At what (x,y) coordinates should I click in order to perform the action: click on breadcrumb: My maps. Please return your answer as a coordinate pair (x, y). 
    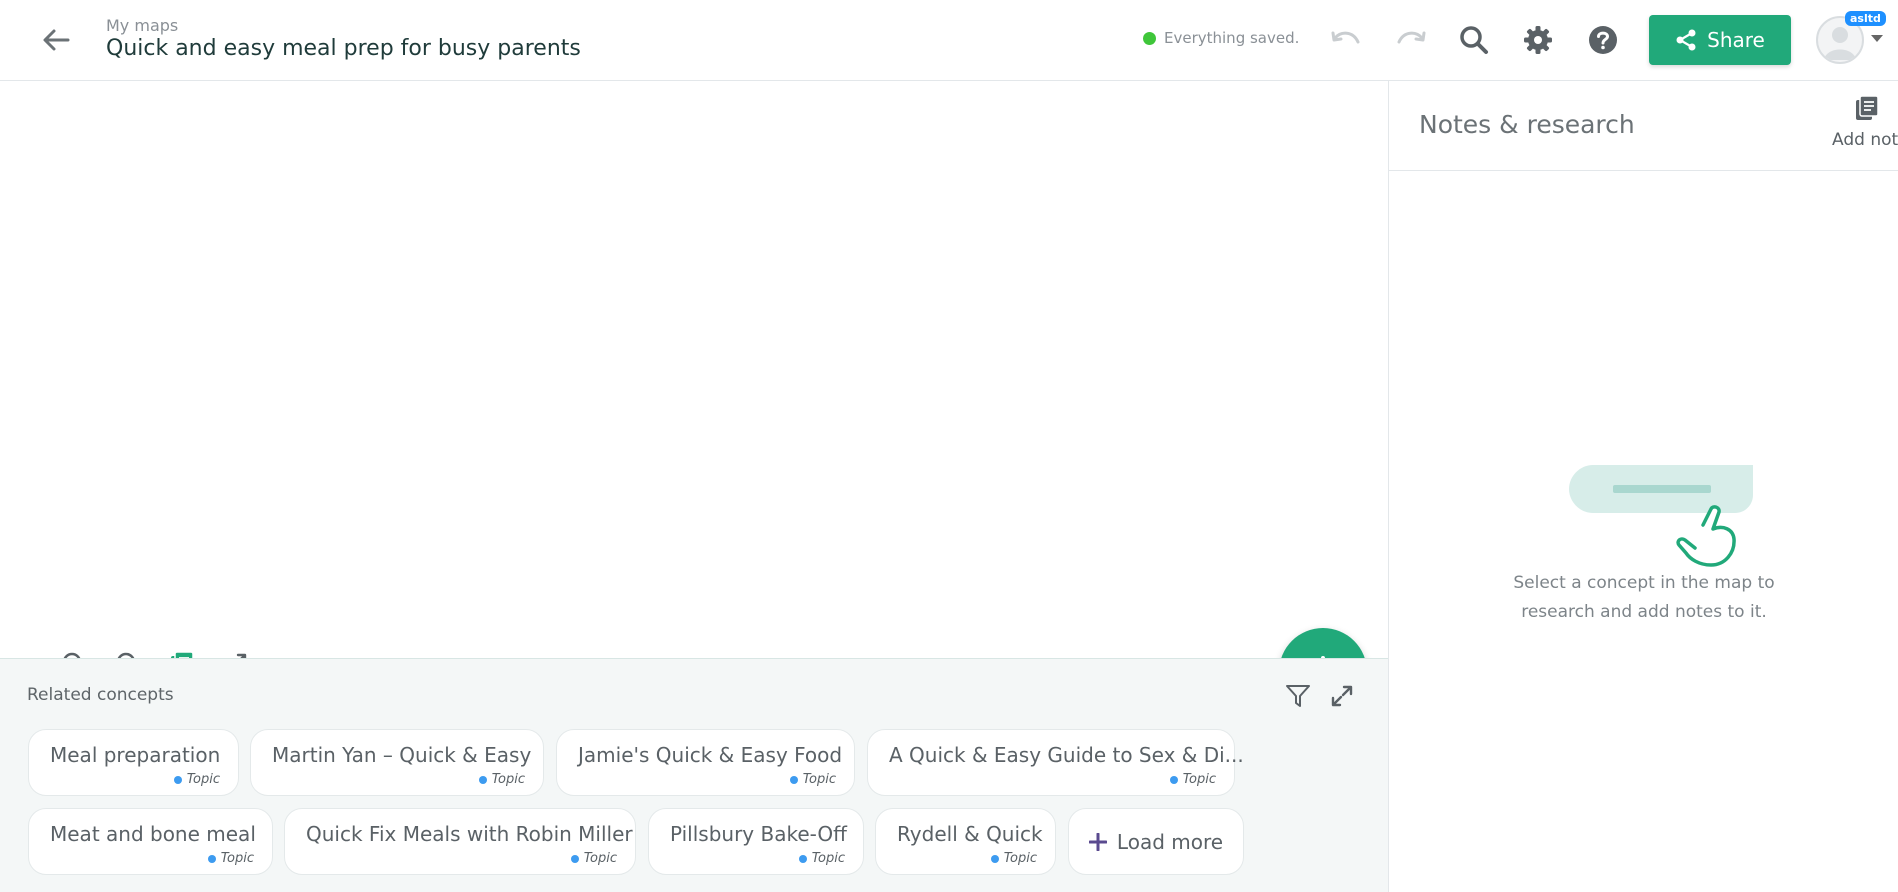
    Looking at the image, I should click on (142, 25).